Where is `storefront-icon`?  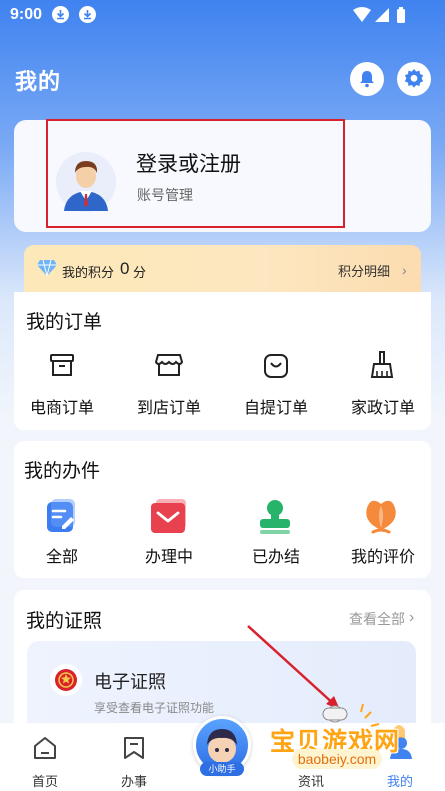 storefront-icon is located at coordinates (169, 367).